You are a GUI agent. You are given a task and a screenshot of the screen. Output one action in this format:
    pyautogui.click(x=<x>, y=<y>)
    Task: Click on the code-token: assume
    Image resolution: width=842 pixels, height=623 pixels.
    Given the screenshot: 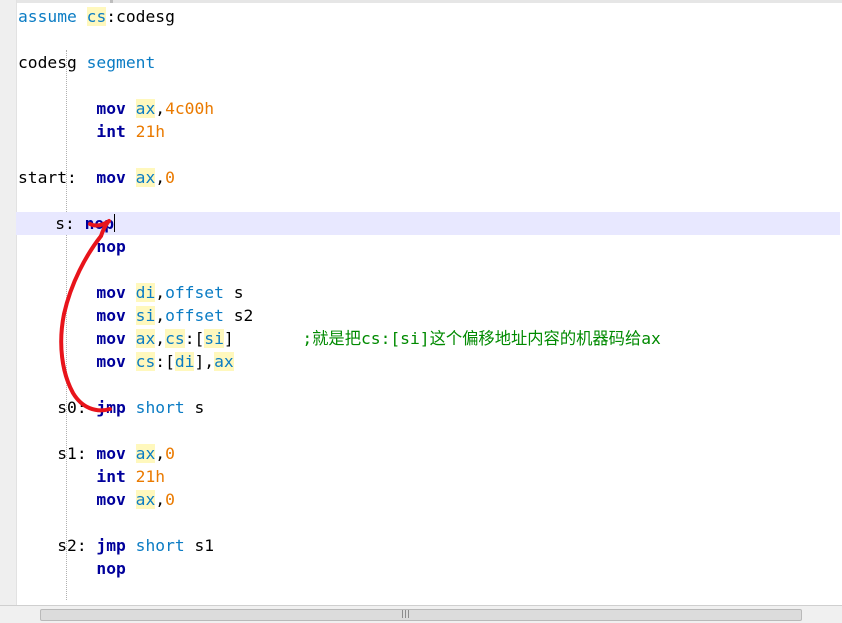 What is the action you would take?
    pyautogui.click(x=47, y=16)
    